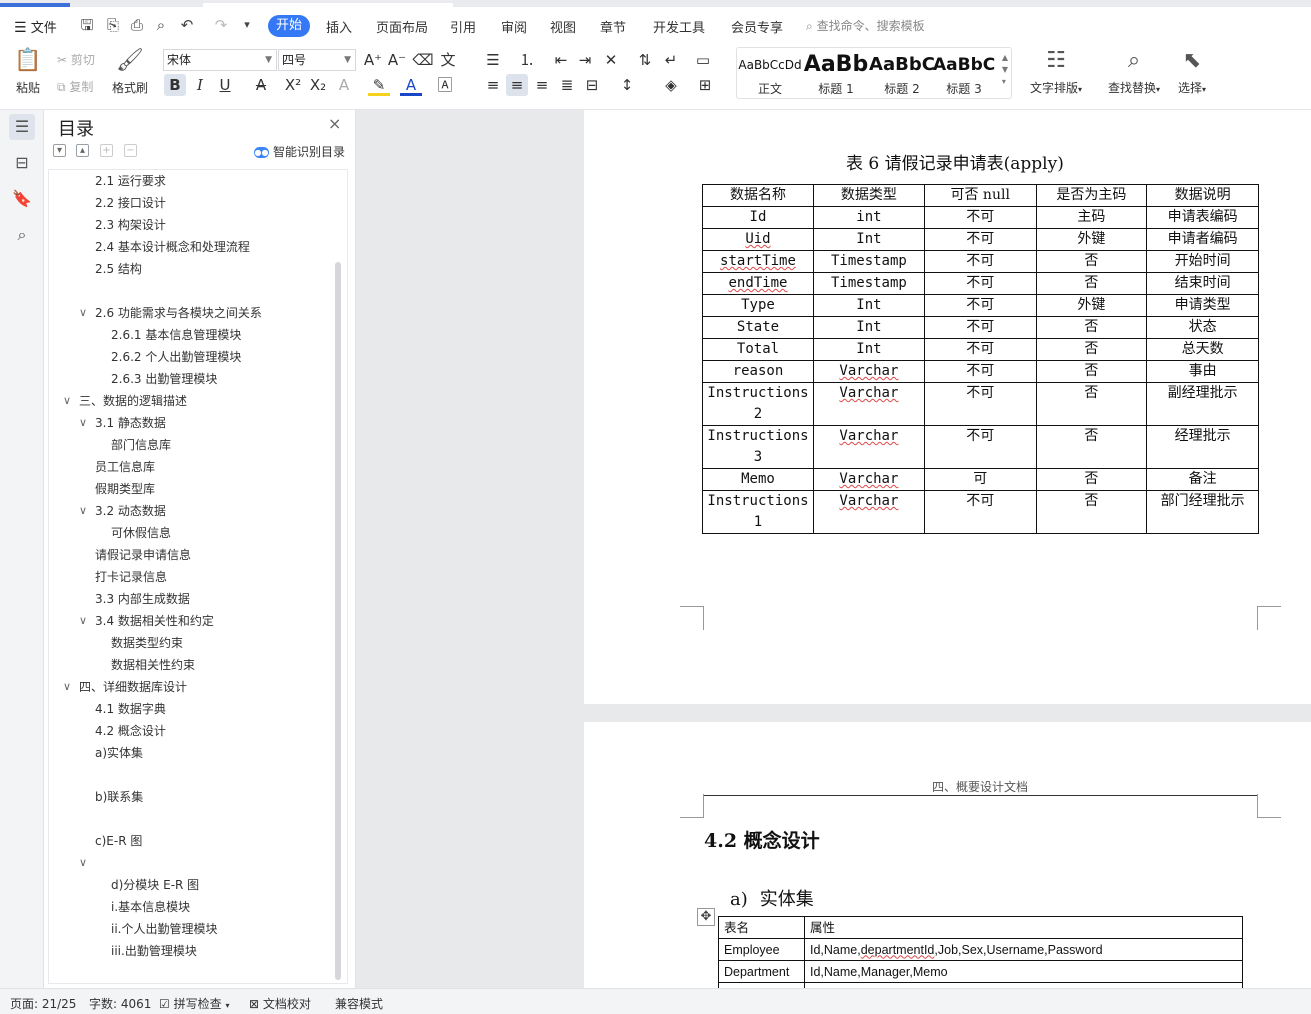  I want to click on text-layout-button: ☷ 文字排版▾, so click(1056, 71).